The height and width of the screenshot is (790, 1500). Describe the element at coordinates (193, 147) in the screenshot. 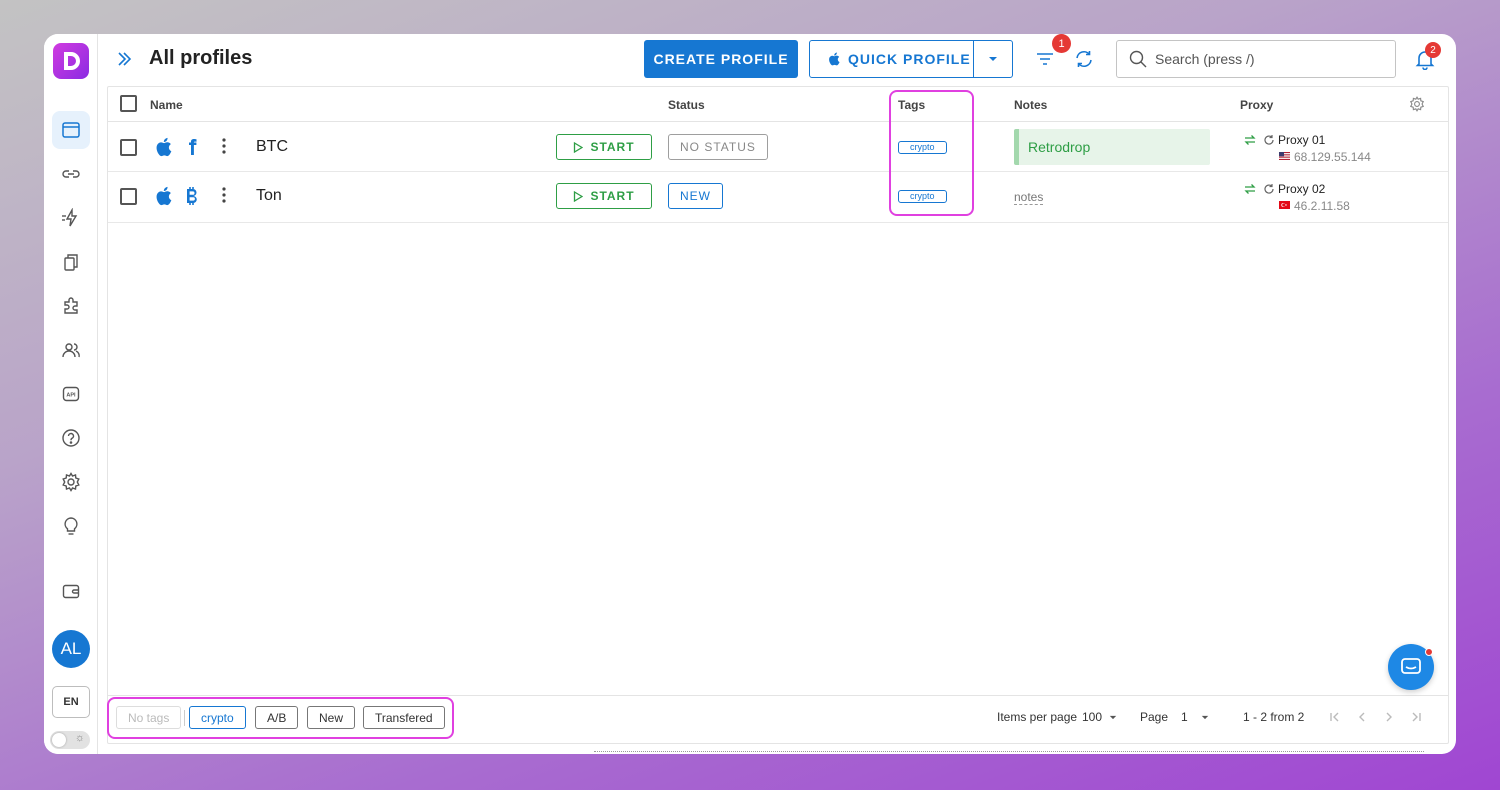

I see `f-icon` at that location.